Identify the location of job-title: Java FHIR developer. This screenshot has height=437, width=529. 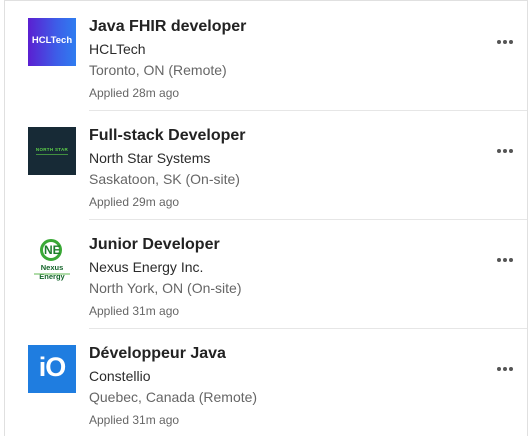
(167, 27).